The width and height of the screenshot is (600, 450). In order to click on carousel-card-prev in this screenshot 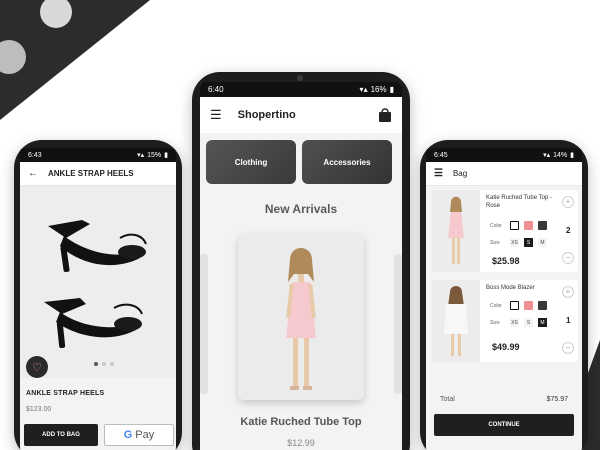, I will do `click(204, 324)`.